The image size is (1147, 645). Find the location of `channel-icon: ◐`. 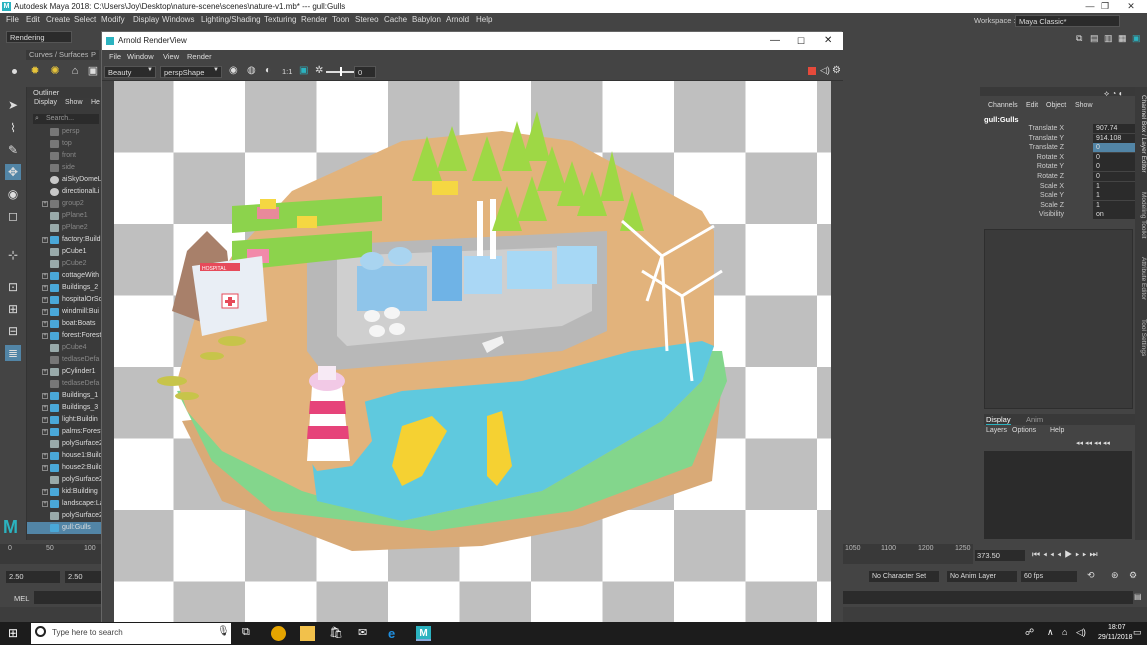

channel-icon: ◐ is located at coordinates (268, 70).